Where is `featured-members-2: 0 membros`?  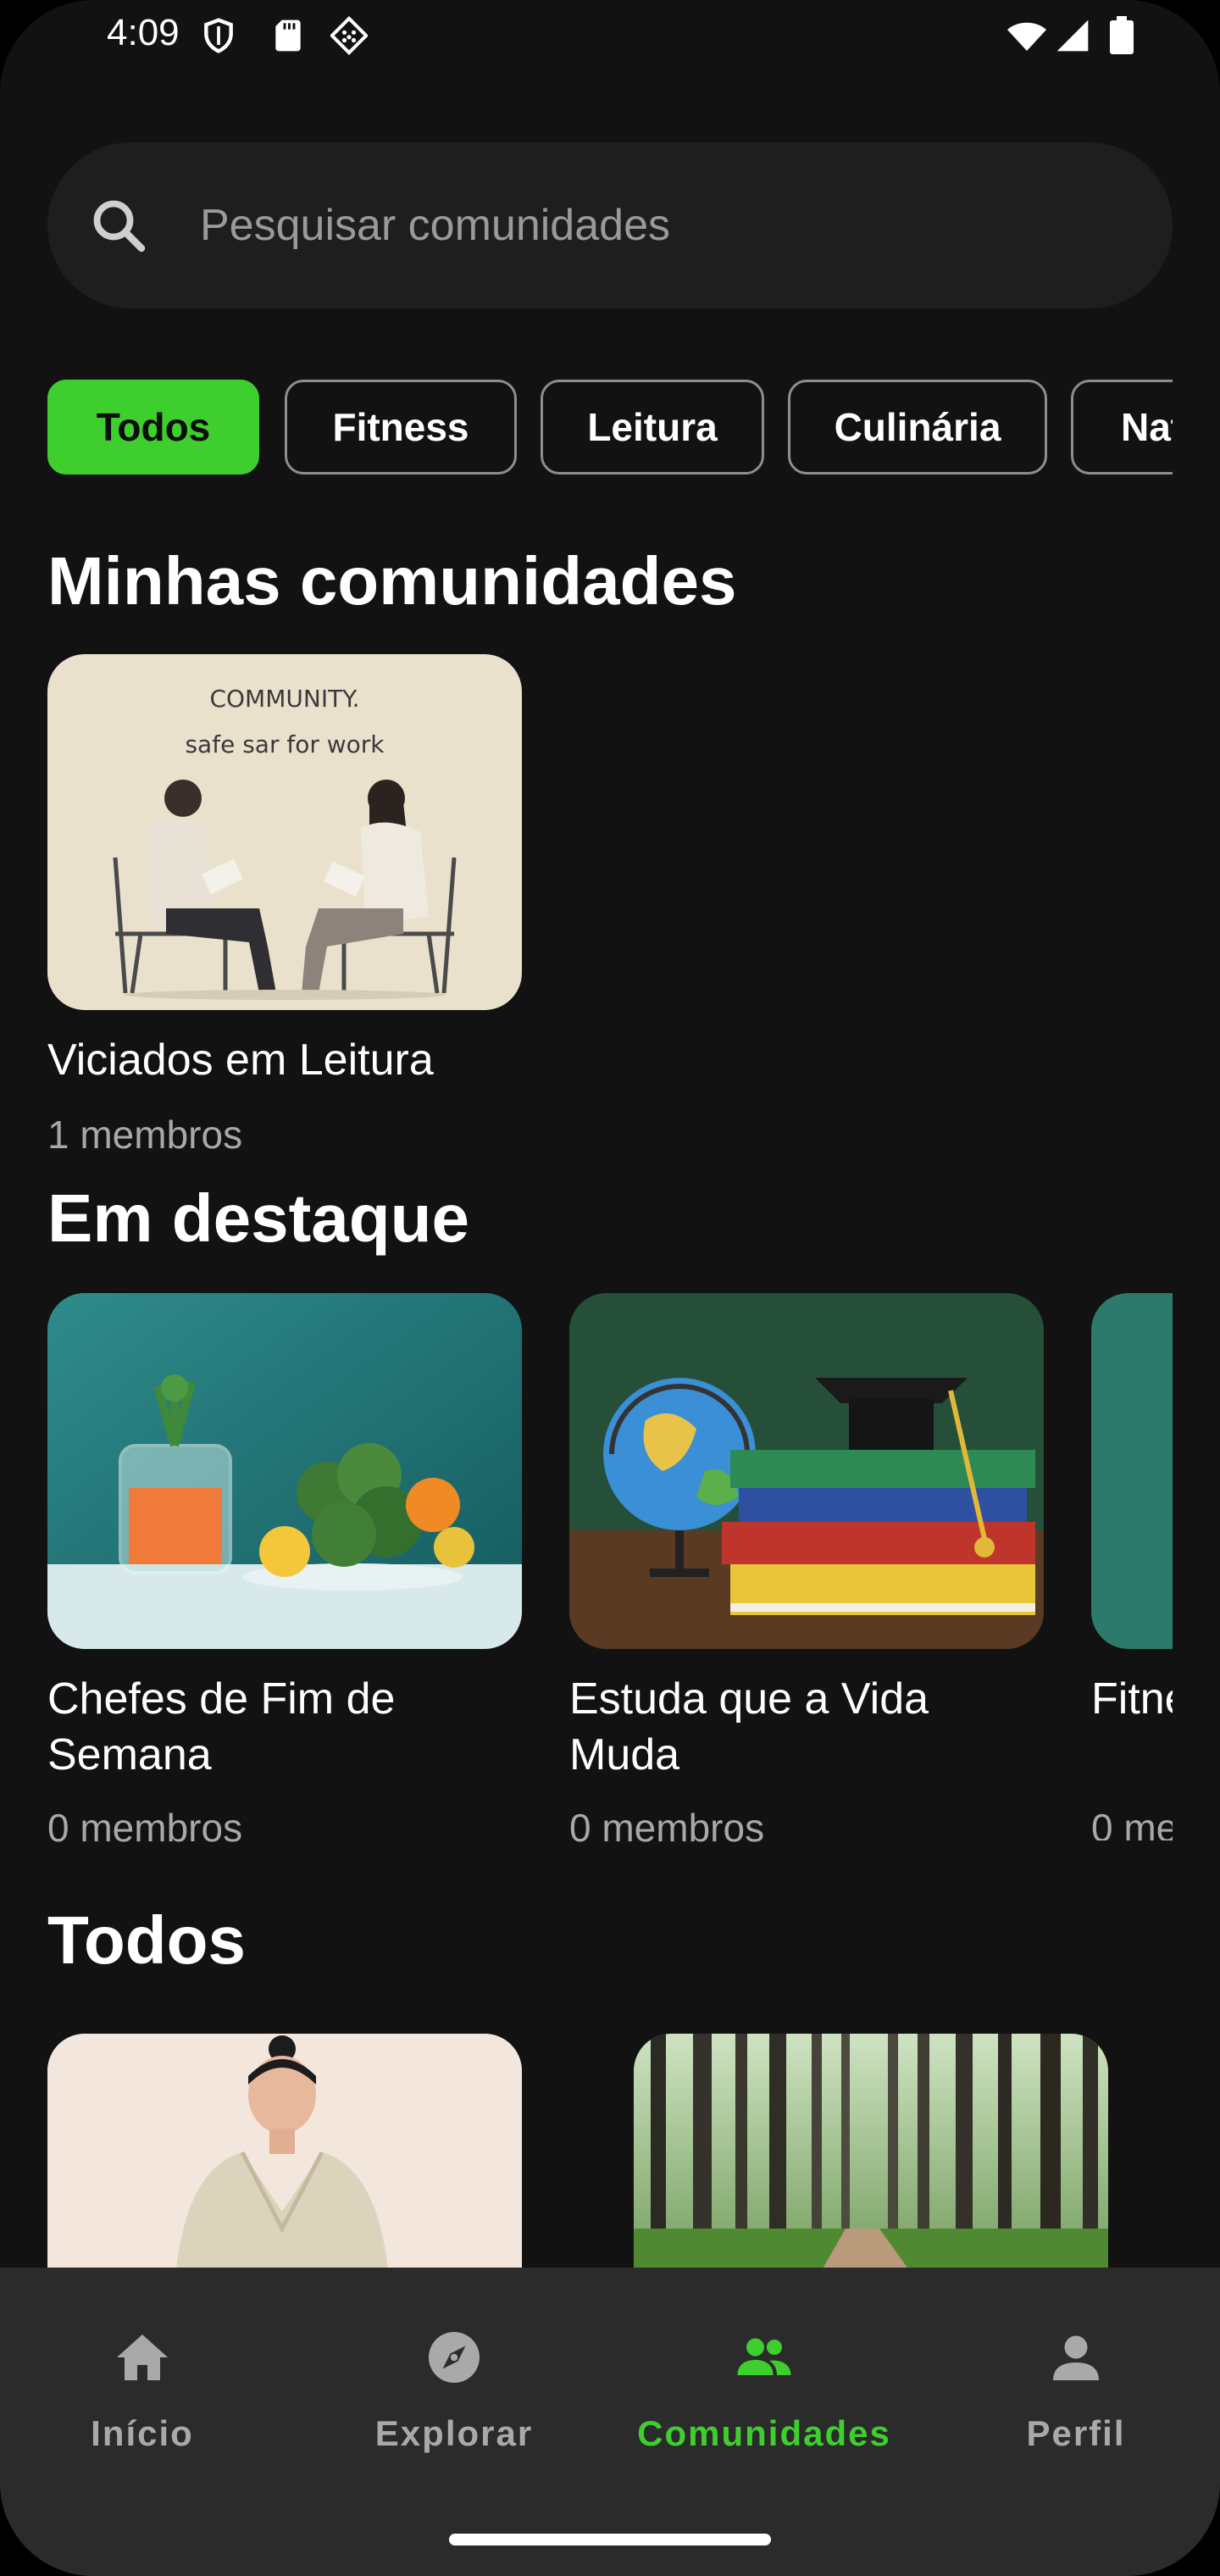 featured-members-2: 0 membros is located at coordinates (667, 1828).